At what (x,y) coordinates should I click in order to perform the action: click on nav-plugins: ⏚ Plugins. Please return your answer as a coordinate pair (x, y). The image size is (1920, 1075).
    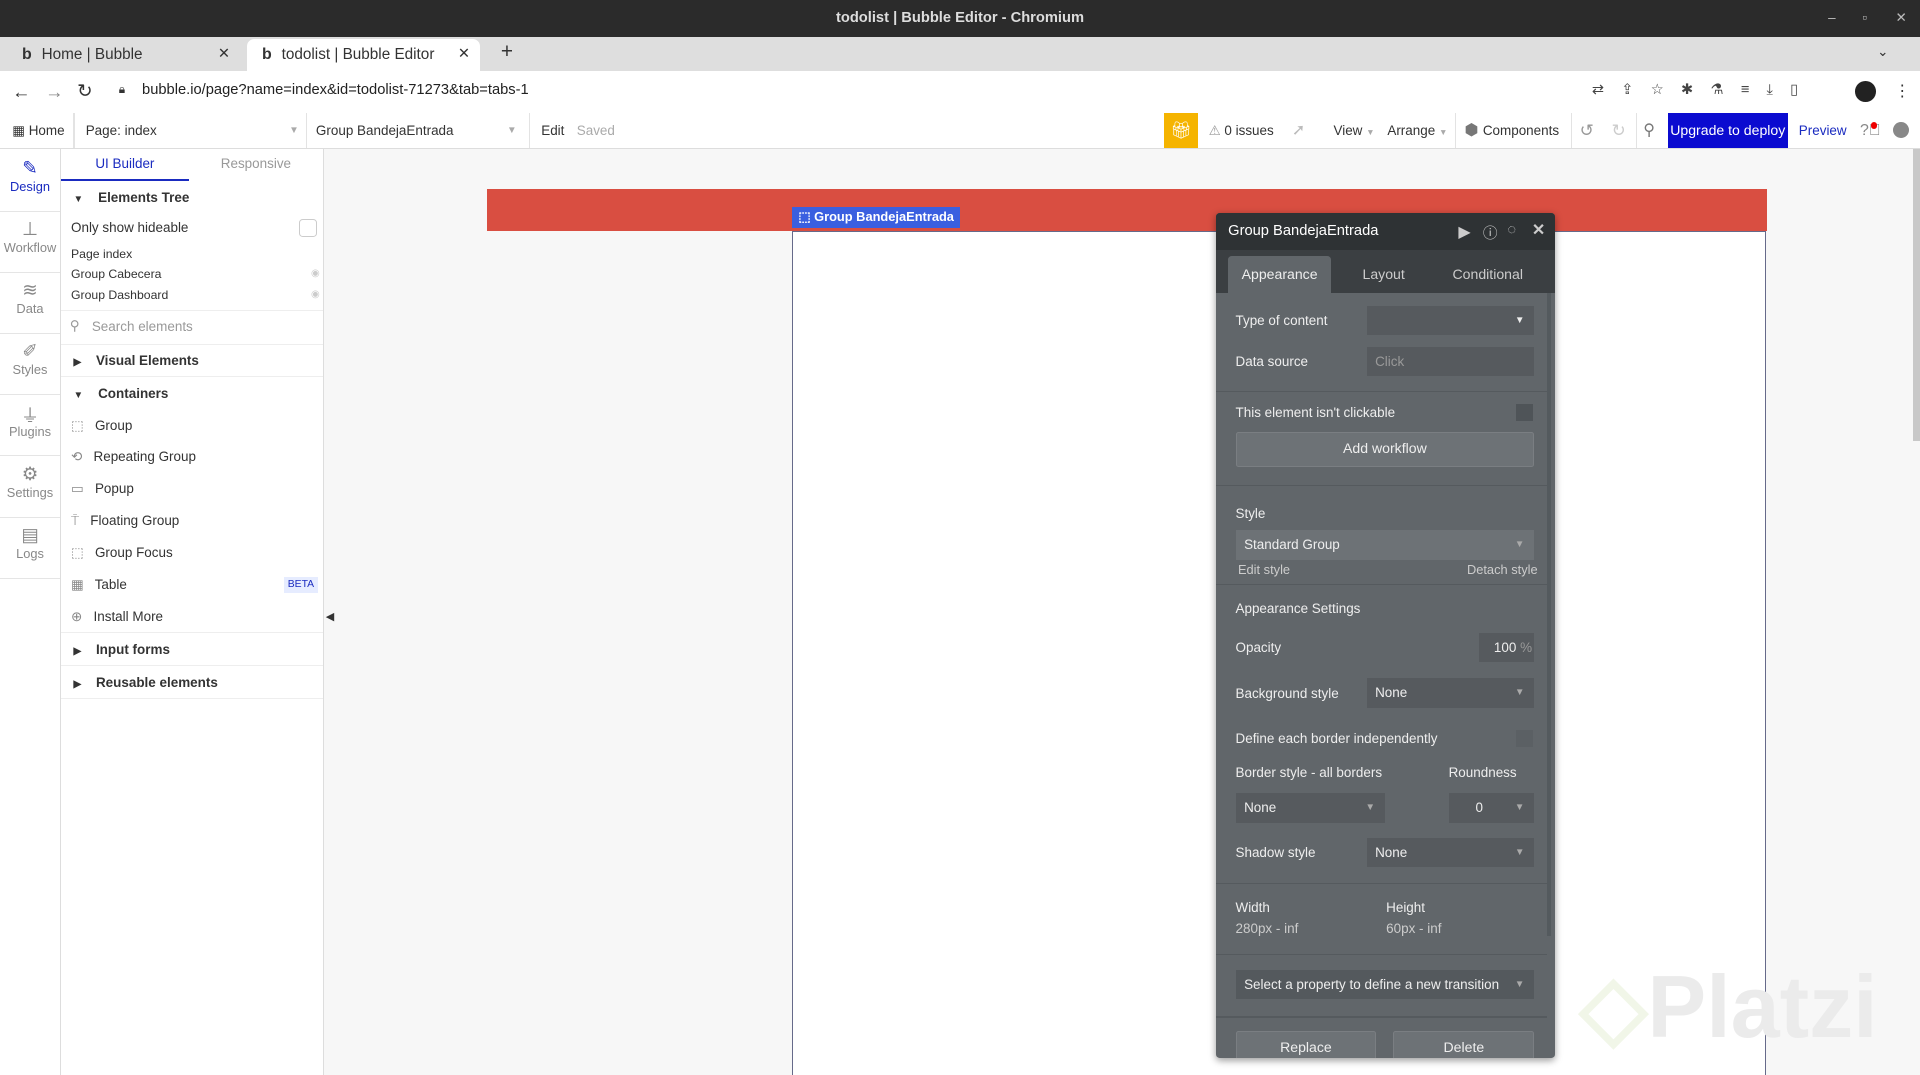
    Looking at the image, I should click on (30, 425).